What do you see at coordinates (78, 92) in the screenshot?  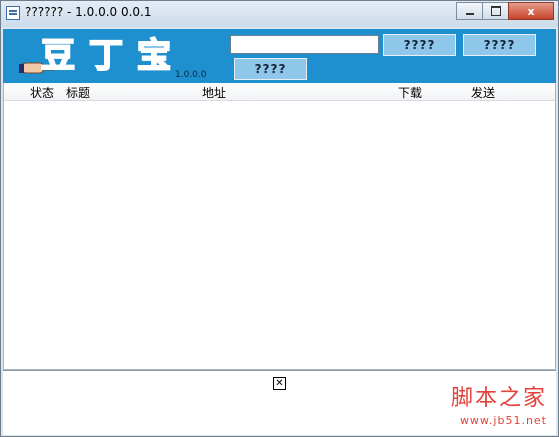 I see `column-title: 标题` at bounding box center [78, 92].